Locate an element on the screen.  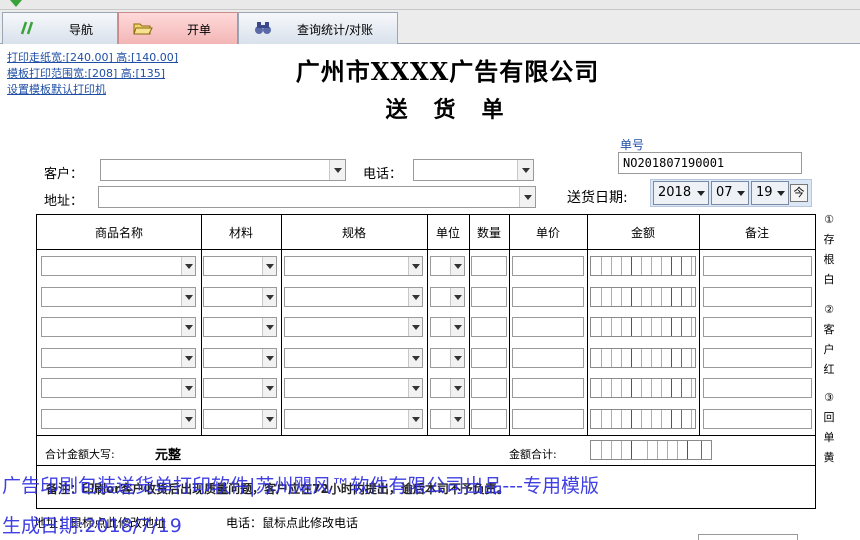
collapse-arrow-icon is located at coordinates (16, 3).